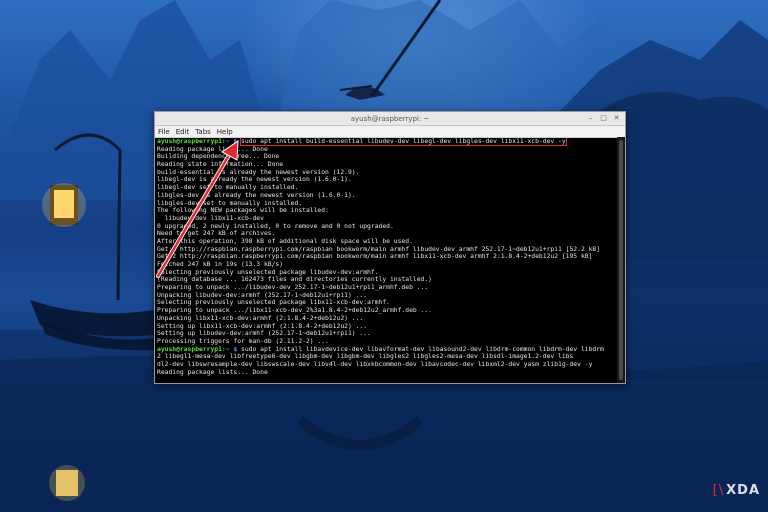 The height and width of the screenshot is (512, 768). I want to click on annotation-arrow-icon, so click(197, 209).